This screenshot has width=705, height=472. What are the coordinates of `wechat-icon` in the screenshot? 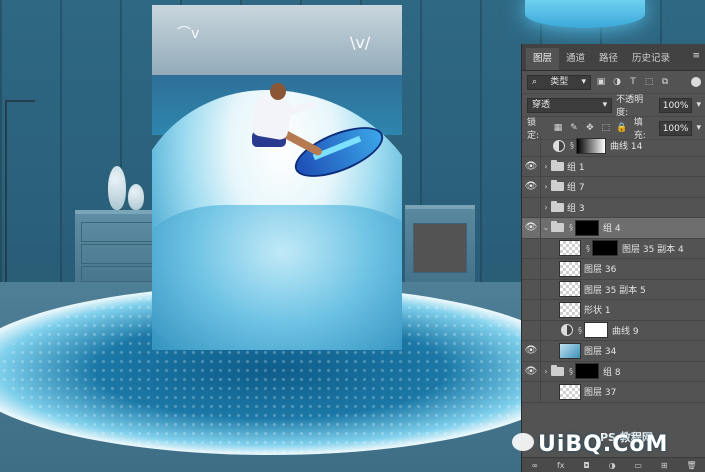 It's located at (523, 442).